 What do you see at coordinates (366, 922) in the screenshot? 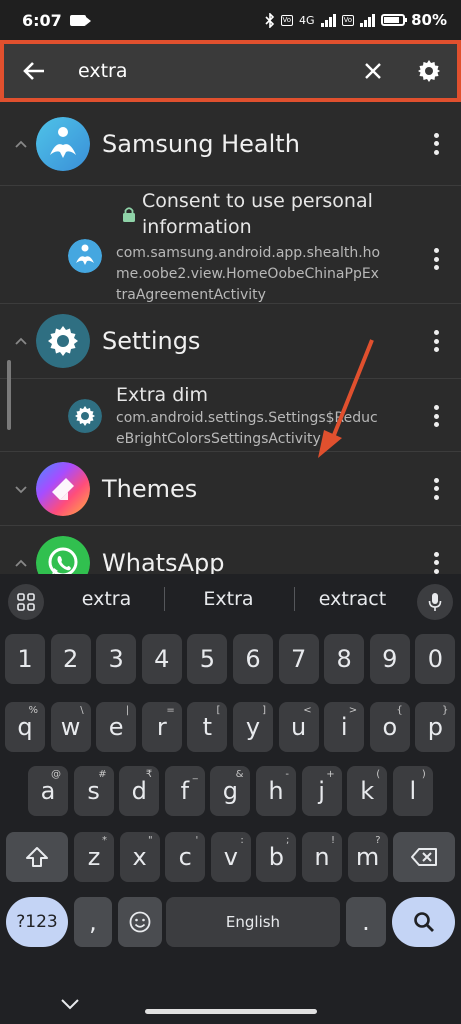
I see `period-key: .` at bounding box center [366, 922].